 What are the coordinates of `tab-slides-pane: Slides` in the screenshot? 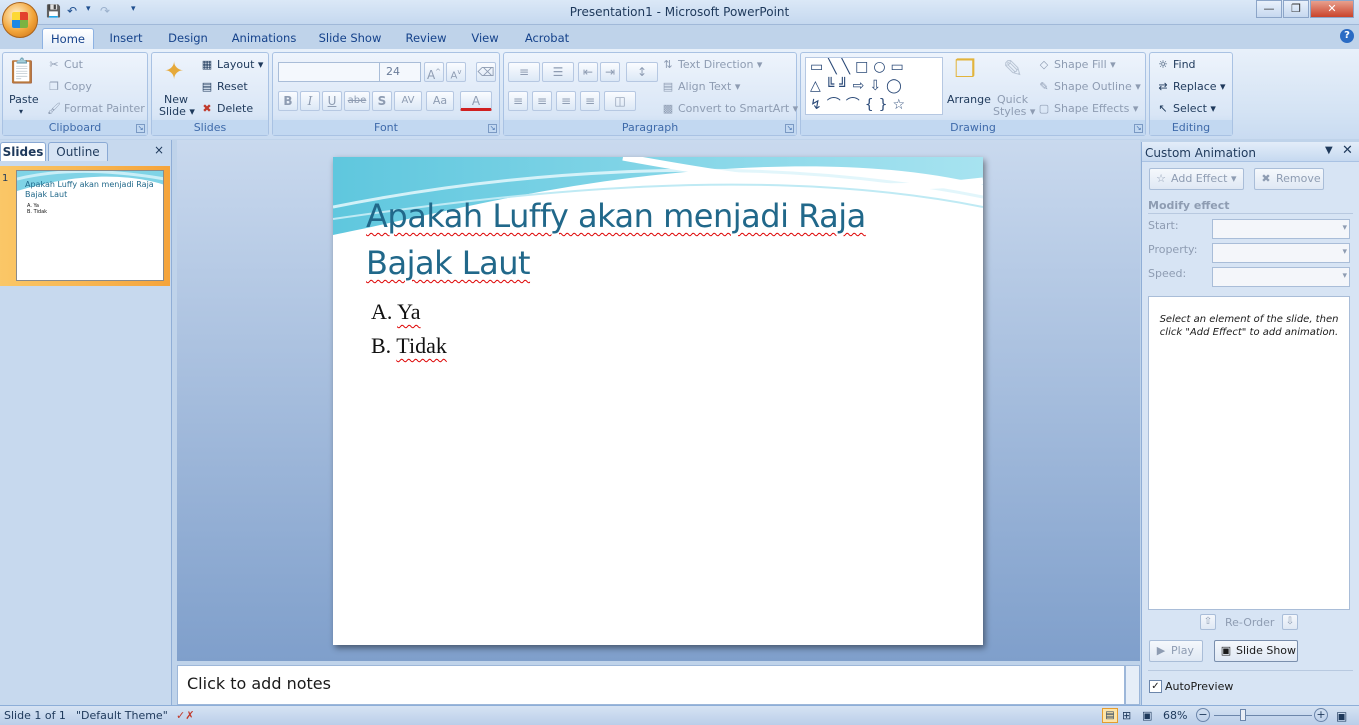 It's located at (23, 151).